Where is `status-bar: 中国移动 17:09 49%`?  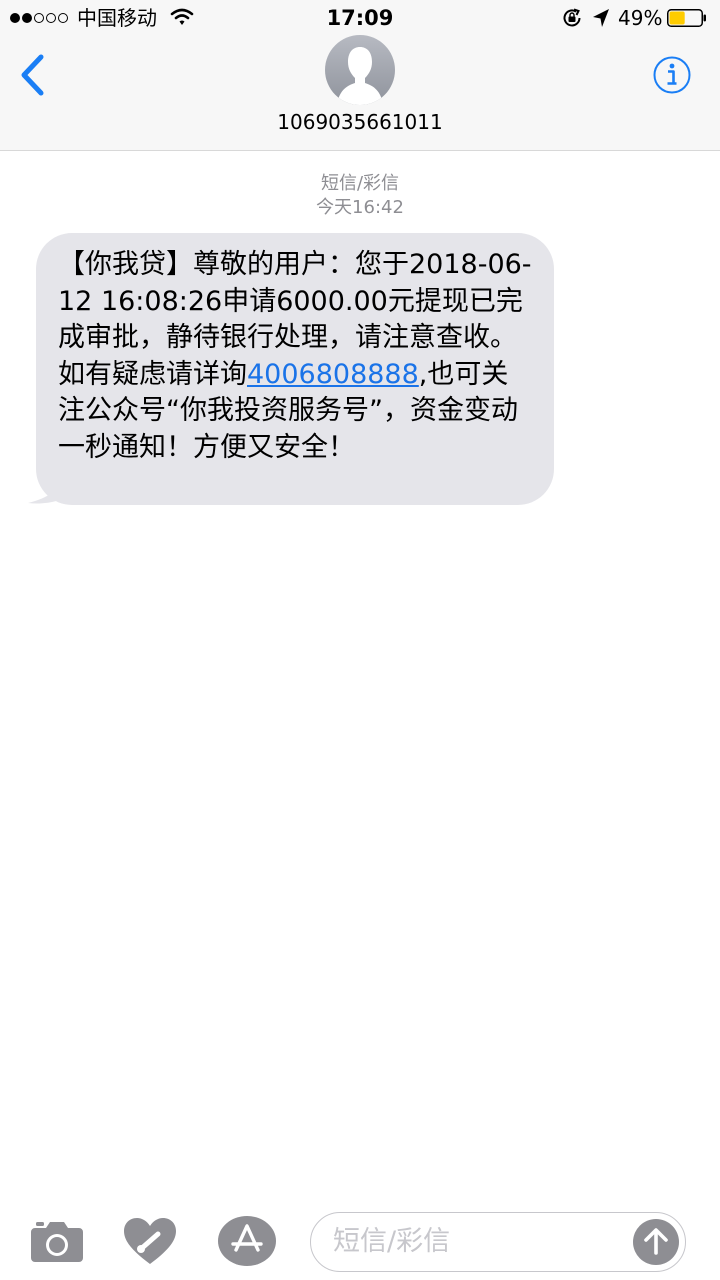 status-bar: 中国移动 17:09 49% is located at coordinates (360, 18).